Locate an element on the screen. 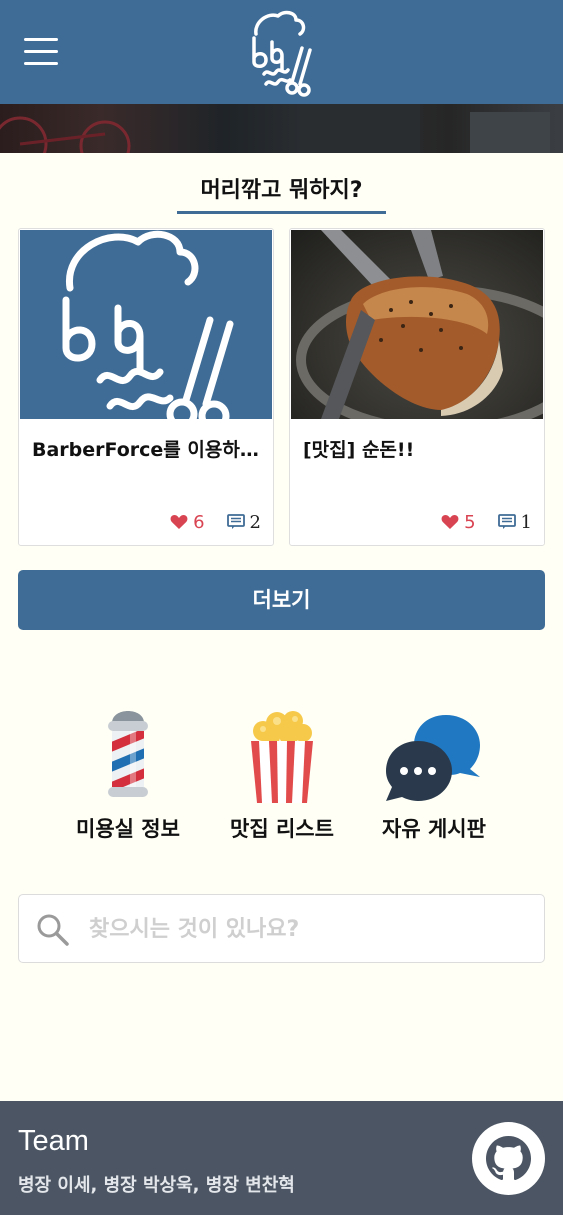  title-underline is located at coordinates (281, 212).